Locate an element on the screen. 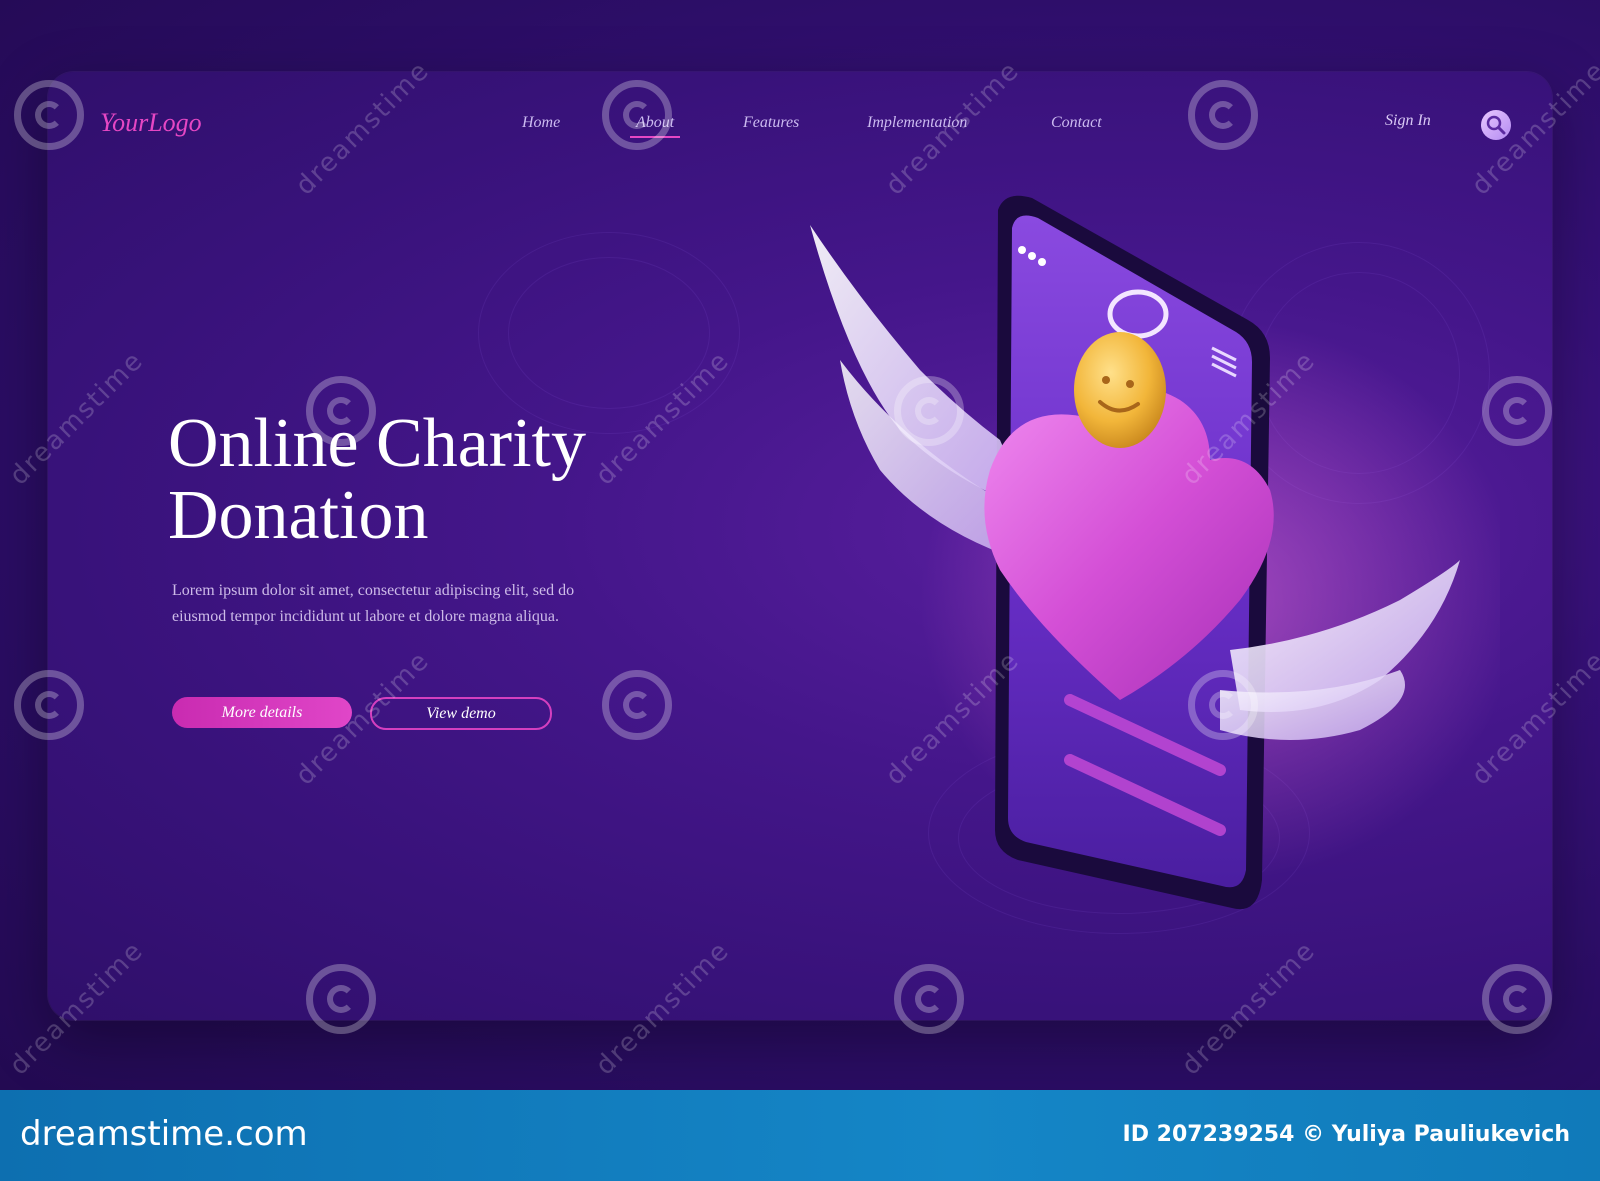  search-icon is located at coordinates (1496, 125).